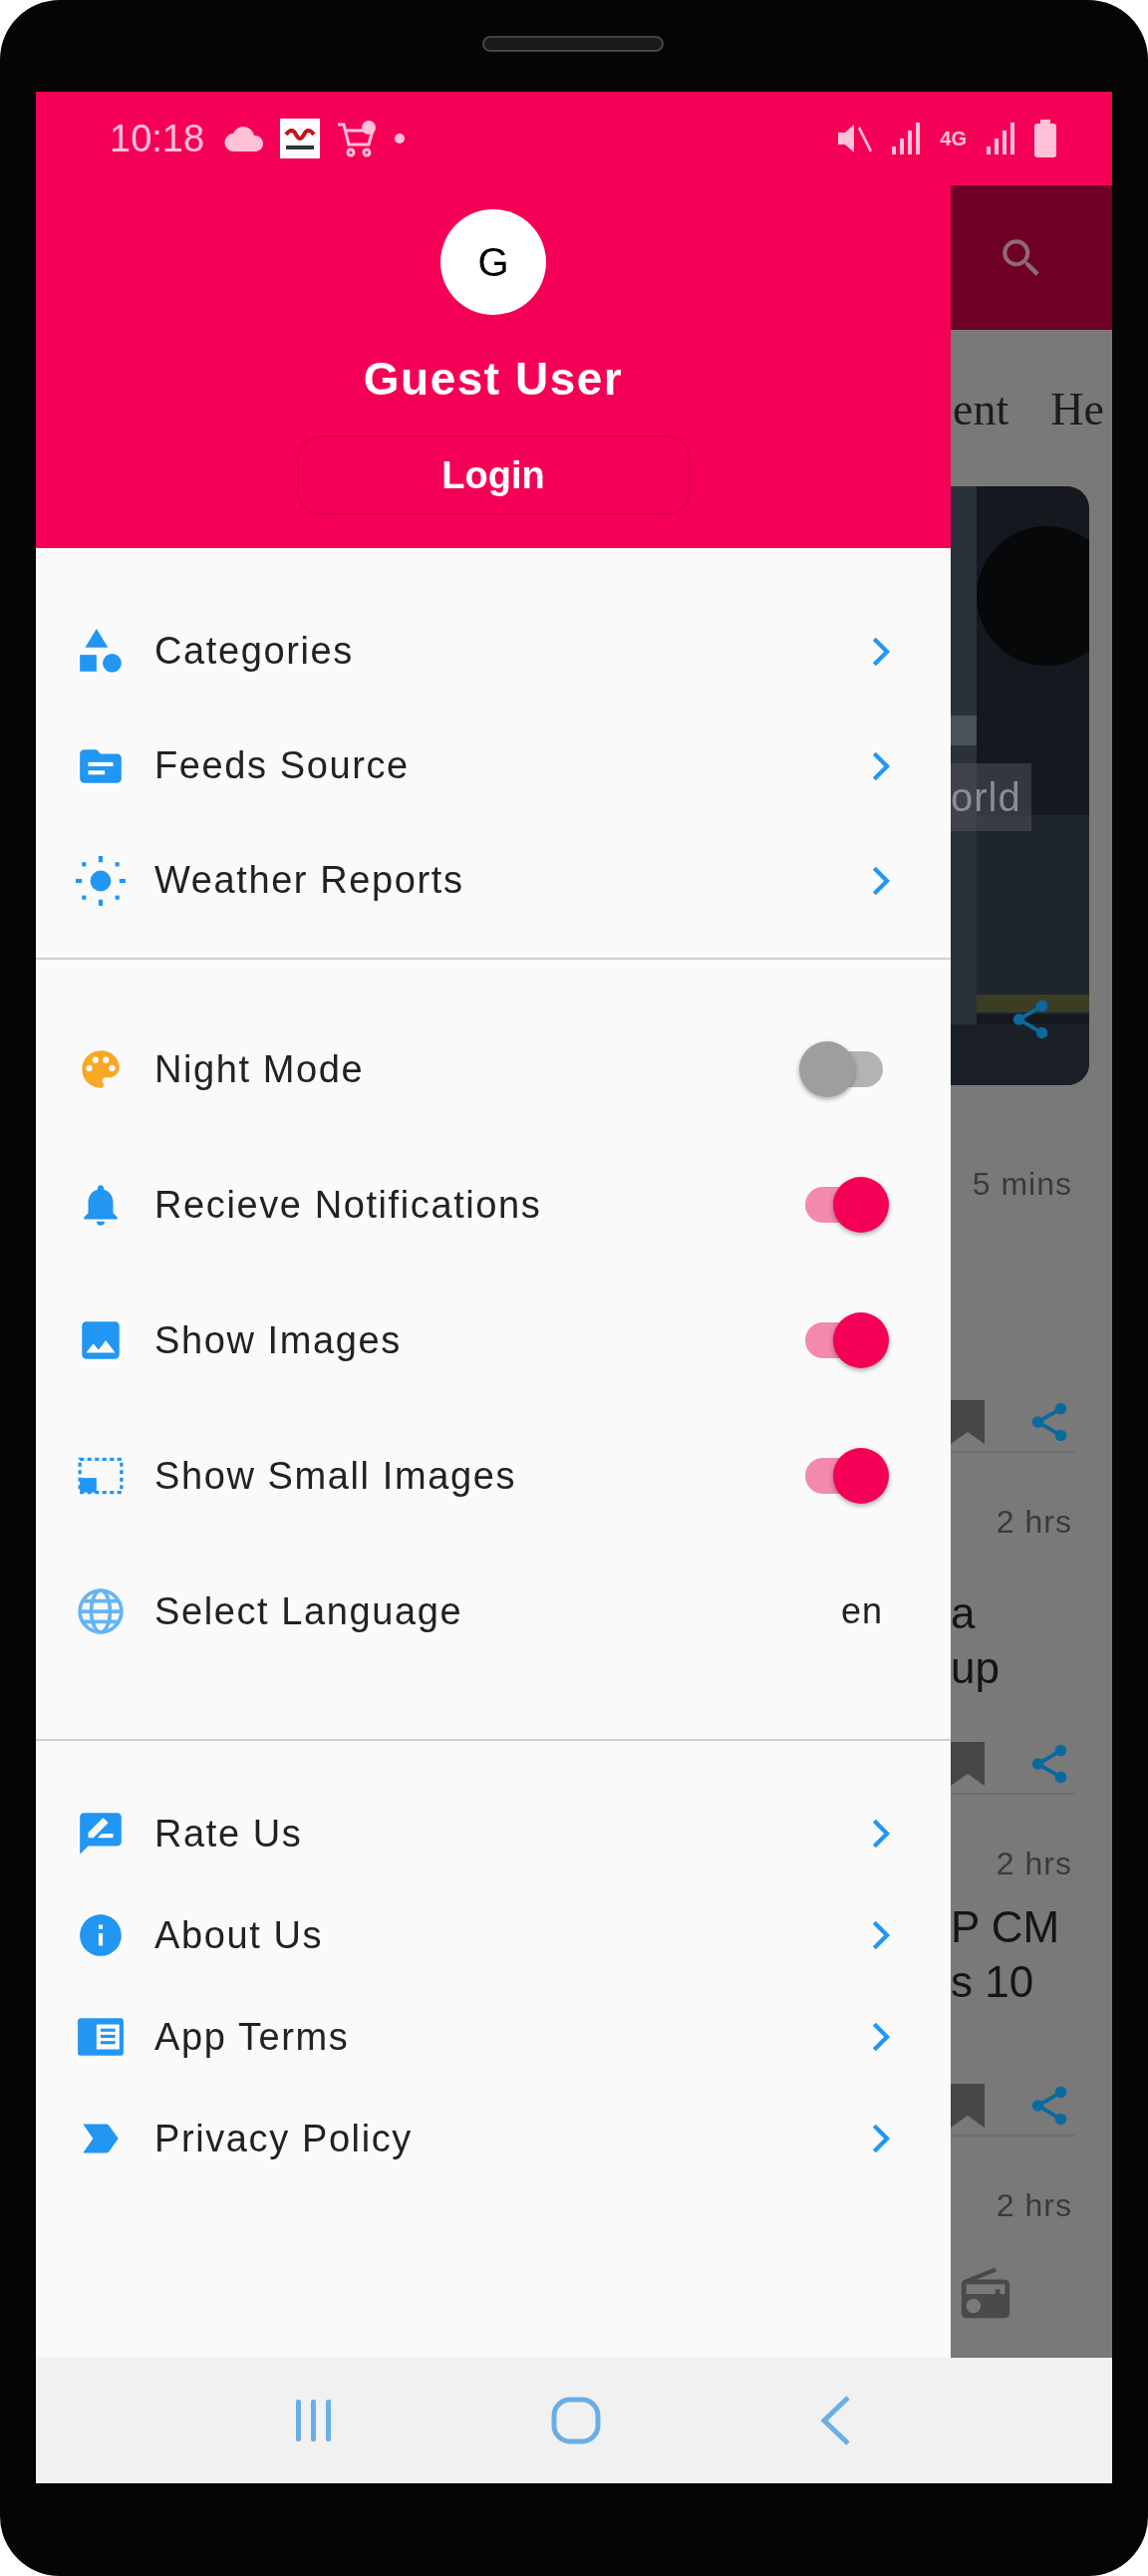 This screenshot has width=1148, height=2576. Describe the element at coordinates (508, 2037) in the screenshot. I see `menu-item-label: App Terms` at that location.